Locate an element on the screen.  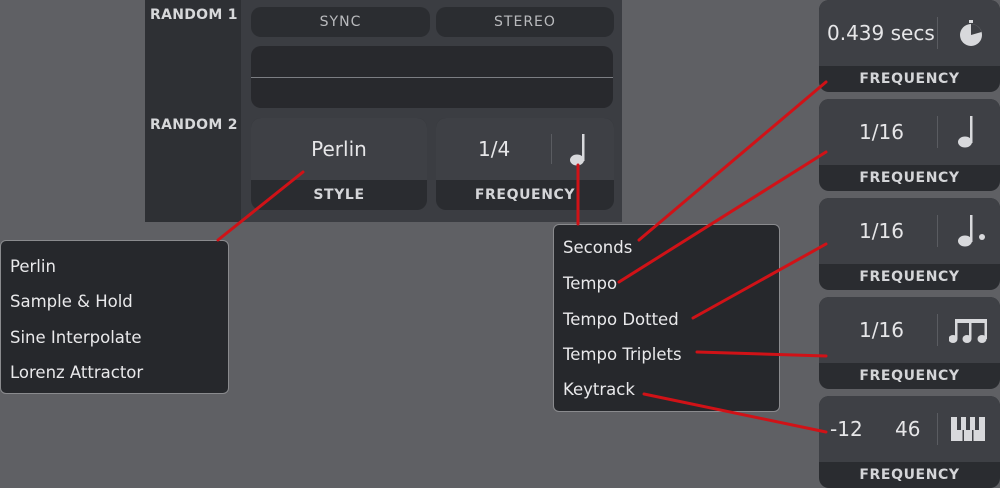
callout-tempo-triplets is located at coordinates (761, 354).